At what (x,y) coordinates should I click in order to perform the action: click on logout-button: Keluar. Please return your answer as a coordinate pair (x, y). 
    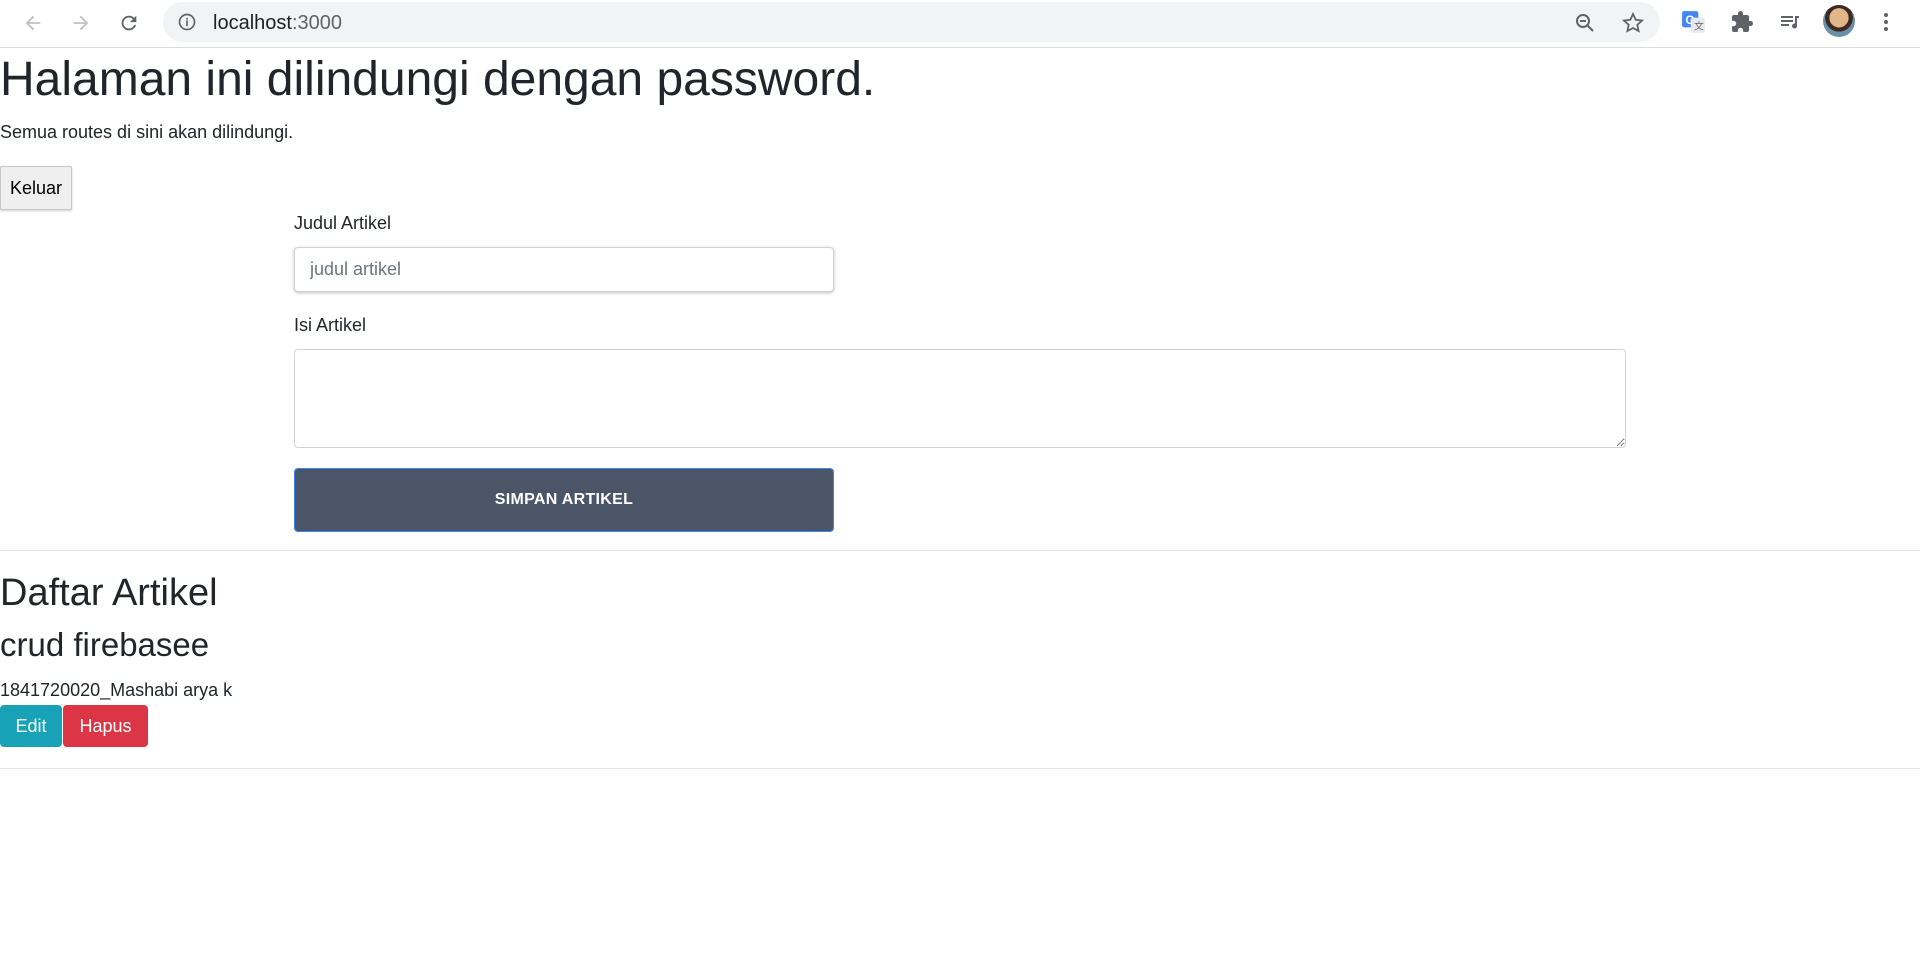
    Looking at the image, I should click on (36, 188).